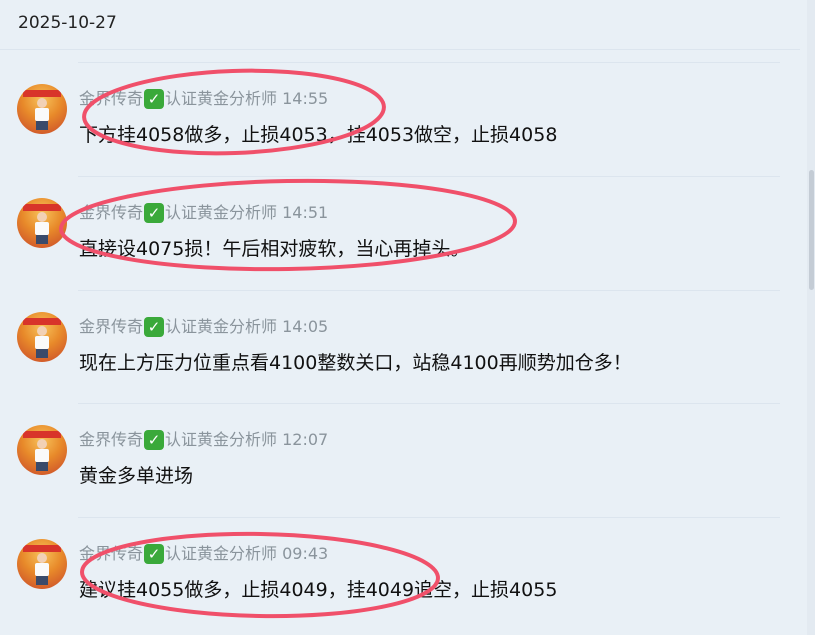 Image resolution: width=815 pixels, height=635 pixels. I want to click on scrollbar, so click(811, 317).